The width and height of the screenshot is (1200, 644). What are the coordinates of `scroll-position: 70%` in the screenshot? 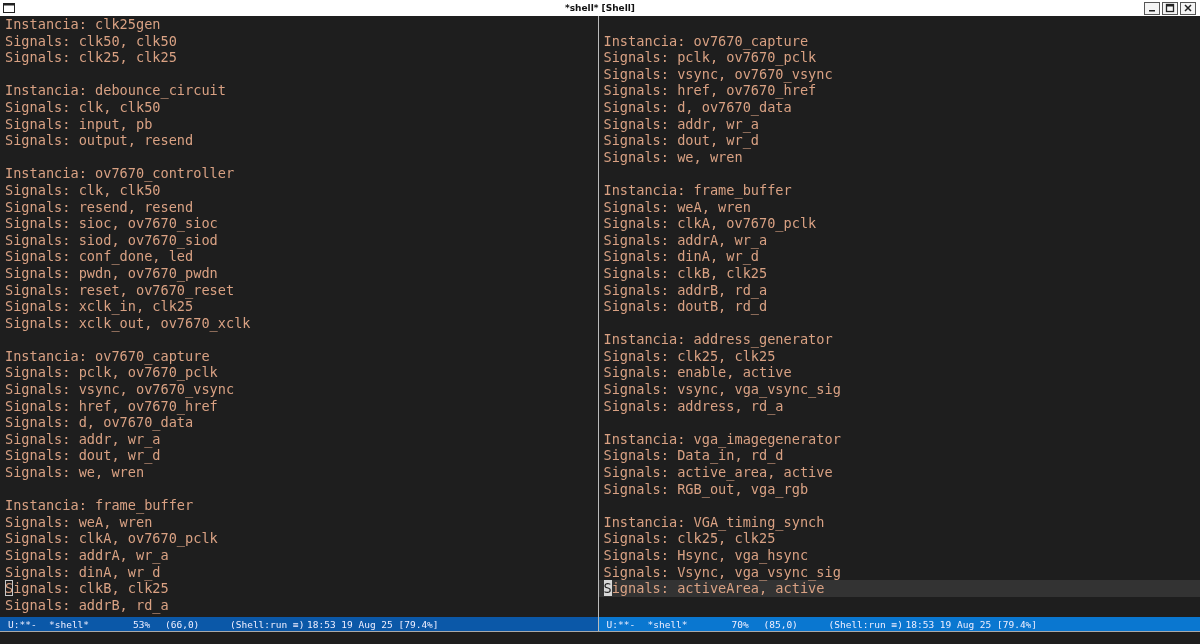 It's located at (740, 624).